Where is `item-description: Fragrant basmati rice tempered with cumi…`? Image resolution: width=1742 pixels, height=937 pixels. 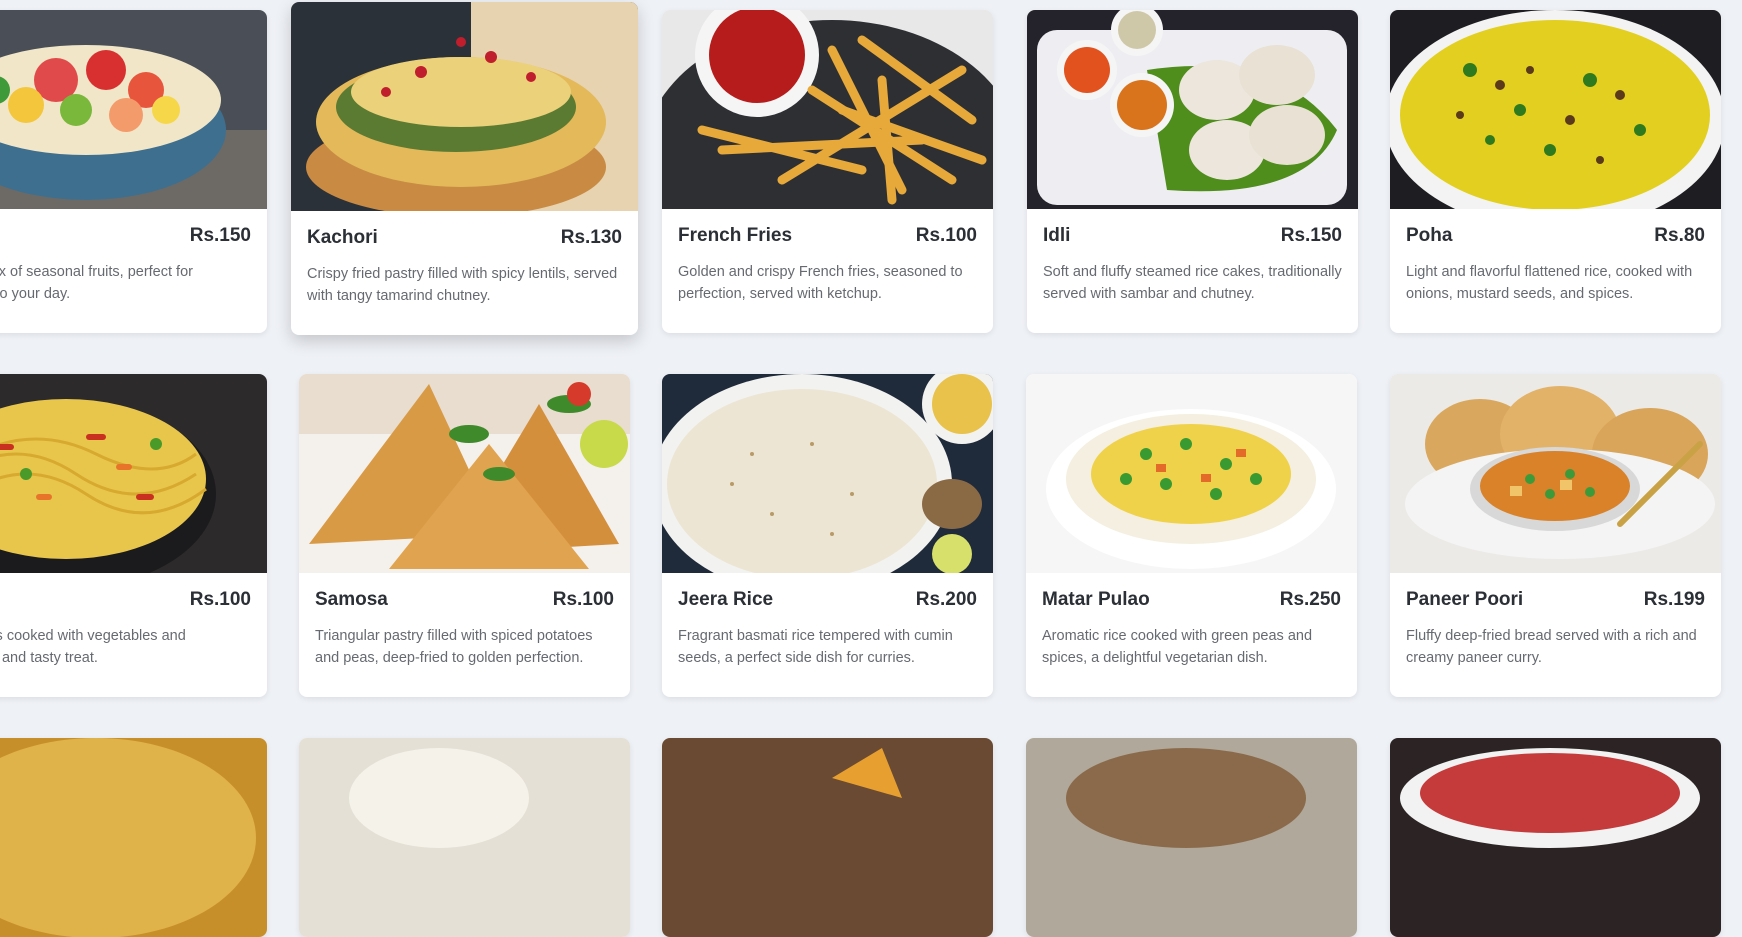 item-description: Fragrant basmati rice tempered with cumi… is located at coordinates (815, 647).